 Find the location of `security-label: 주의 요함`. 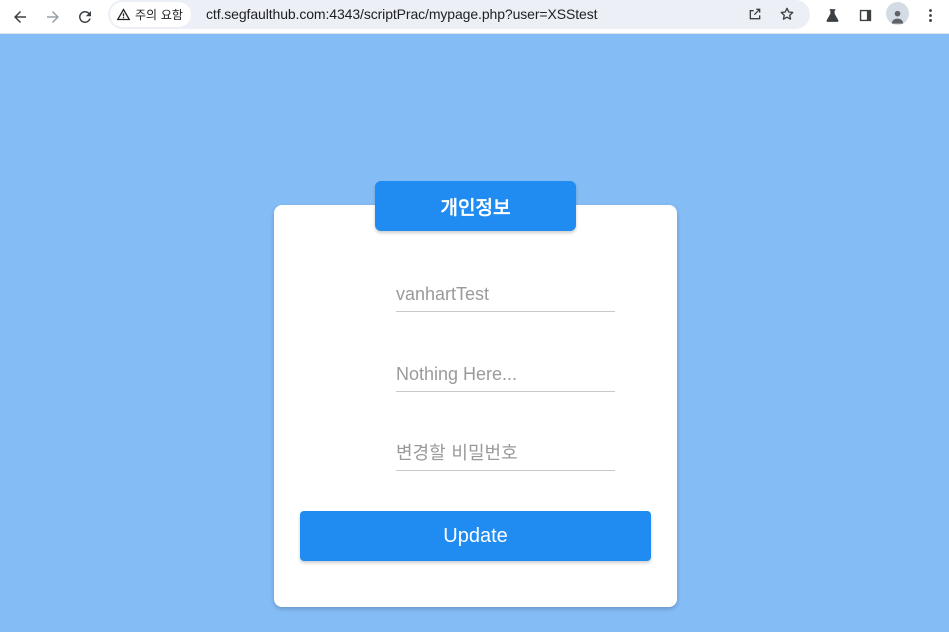

security-label: 주의 요함 is located at coordinates (159, 15).